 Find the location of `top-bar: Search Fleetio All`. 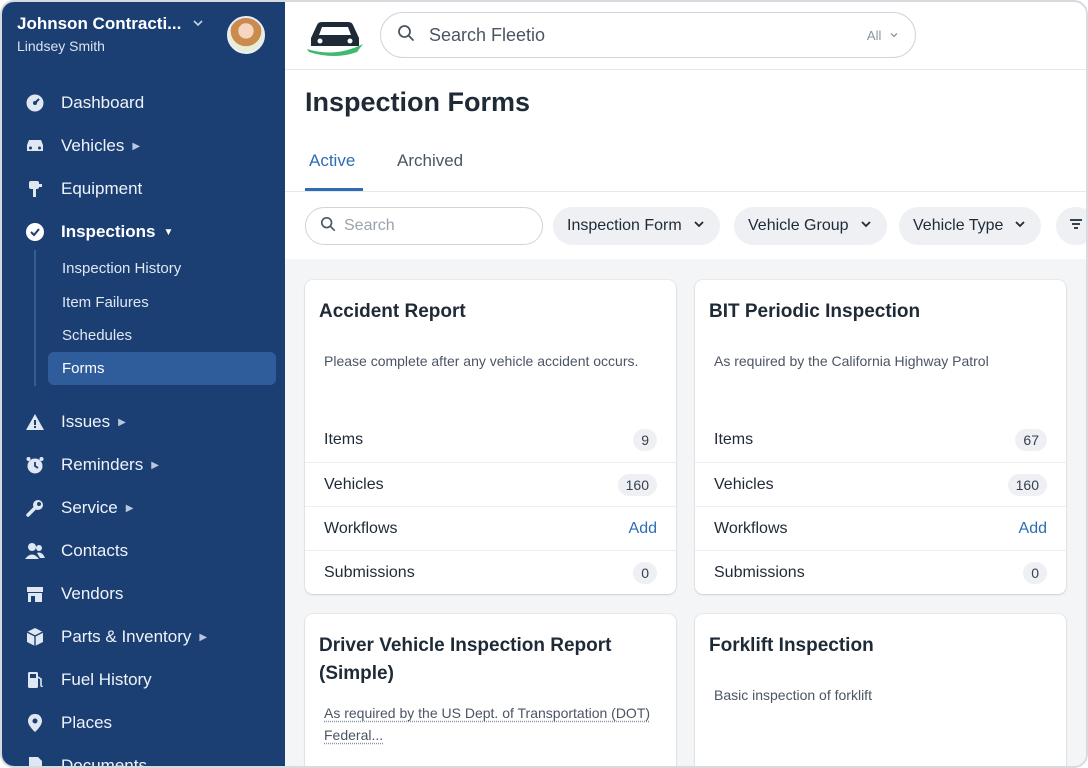

top-bar: Search Fleetio All is located at coordinates (685, 36).